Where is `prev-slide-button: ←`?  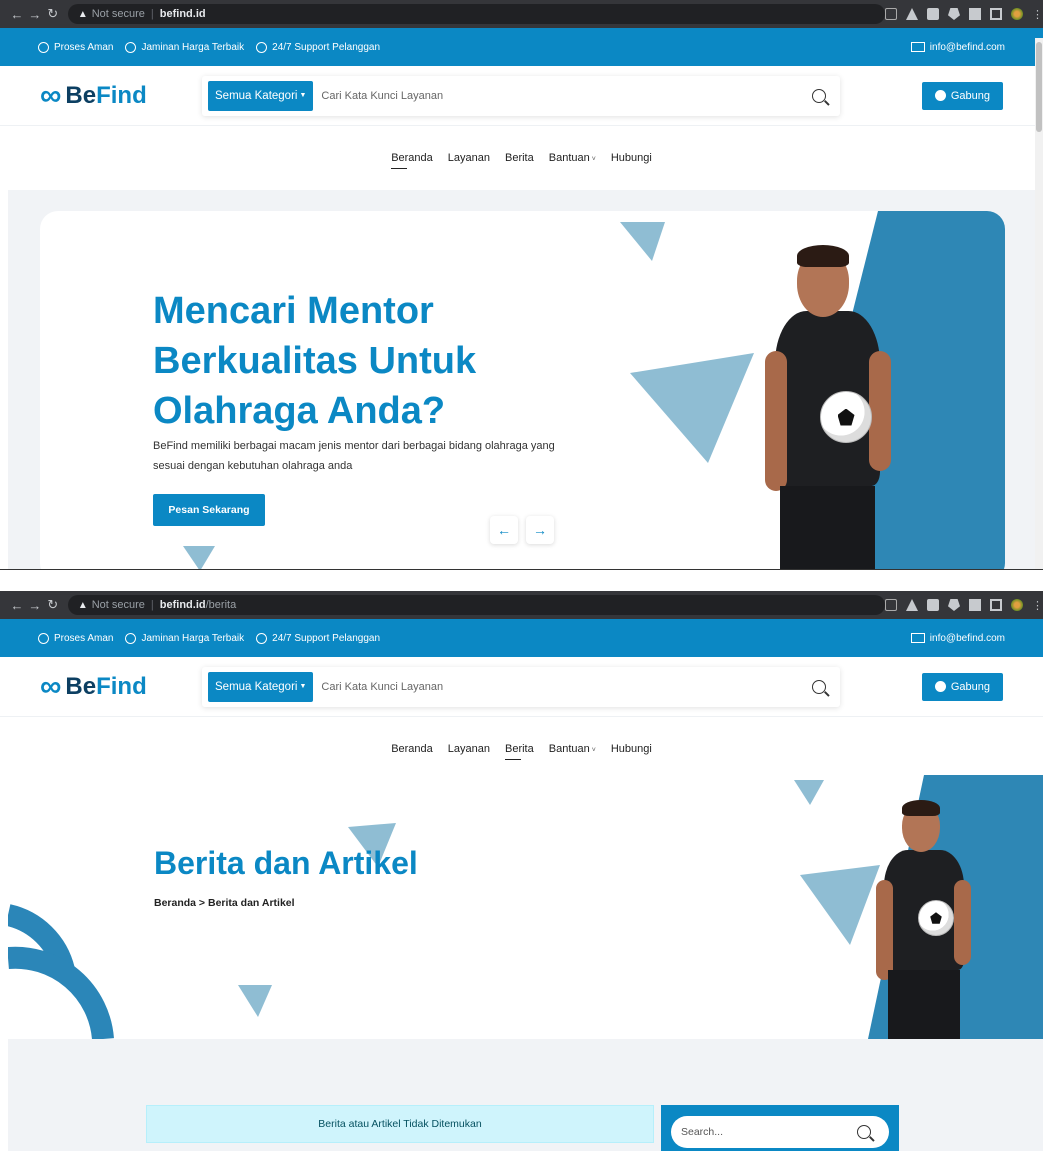
prev-slide-button: ← is located at coordinates (504, 530).